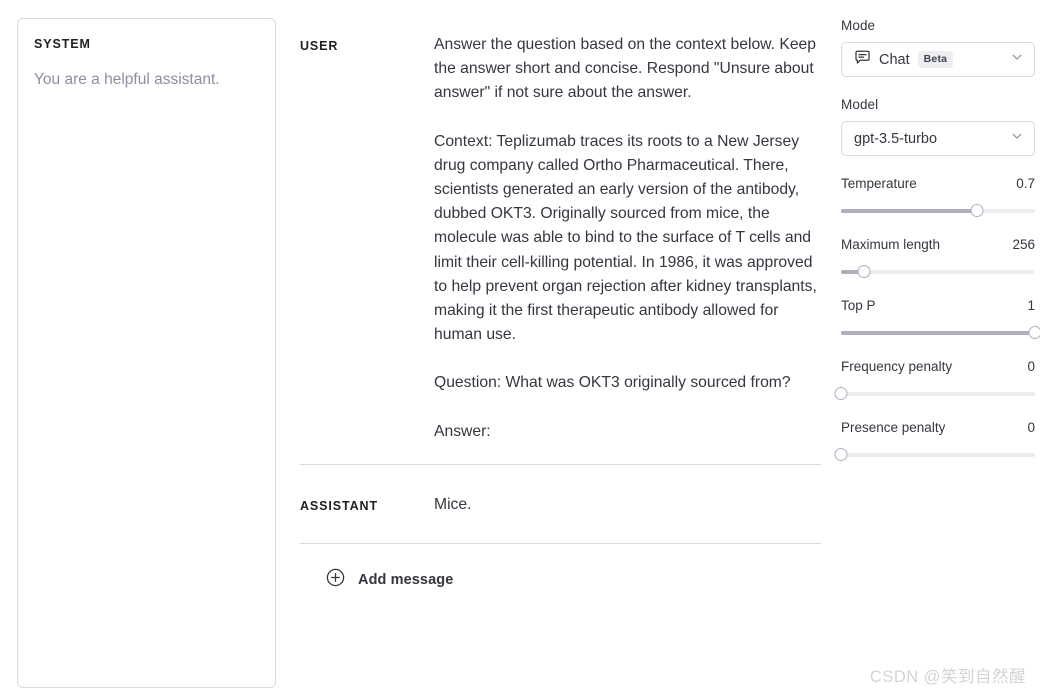 Image resolution: width=1040 pixels, height=699 pixels. Describe the element at coordinates (938, 258) in the screenshot. I see `slider-maximum-length: Maximum length 256` at that location.